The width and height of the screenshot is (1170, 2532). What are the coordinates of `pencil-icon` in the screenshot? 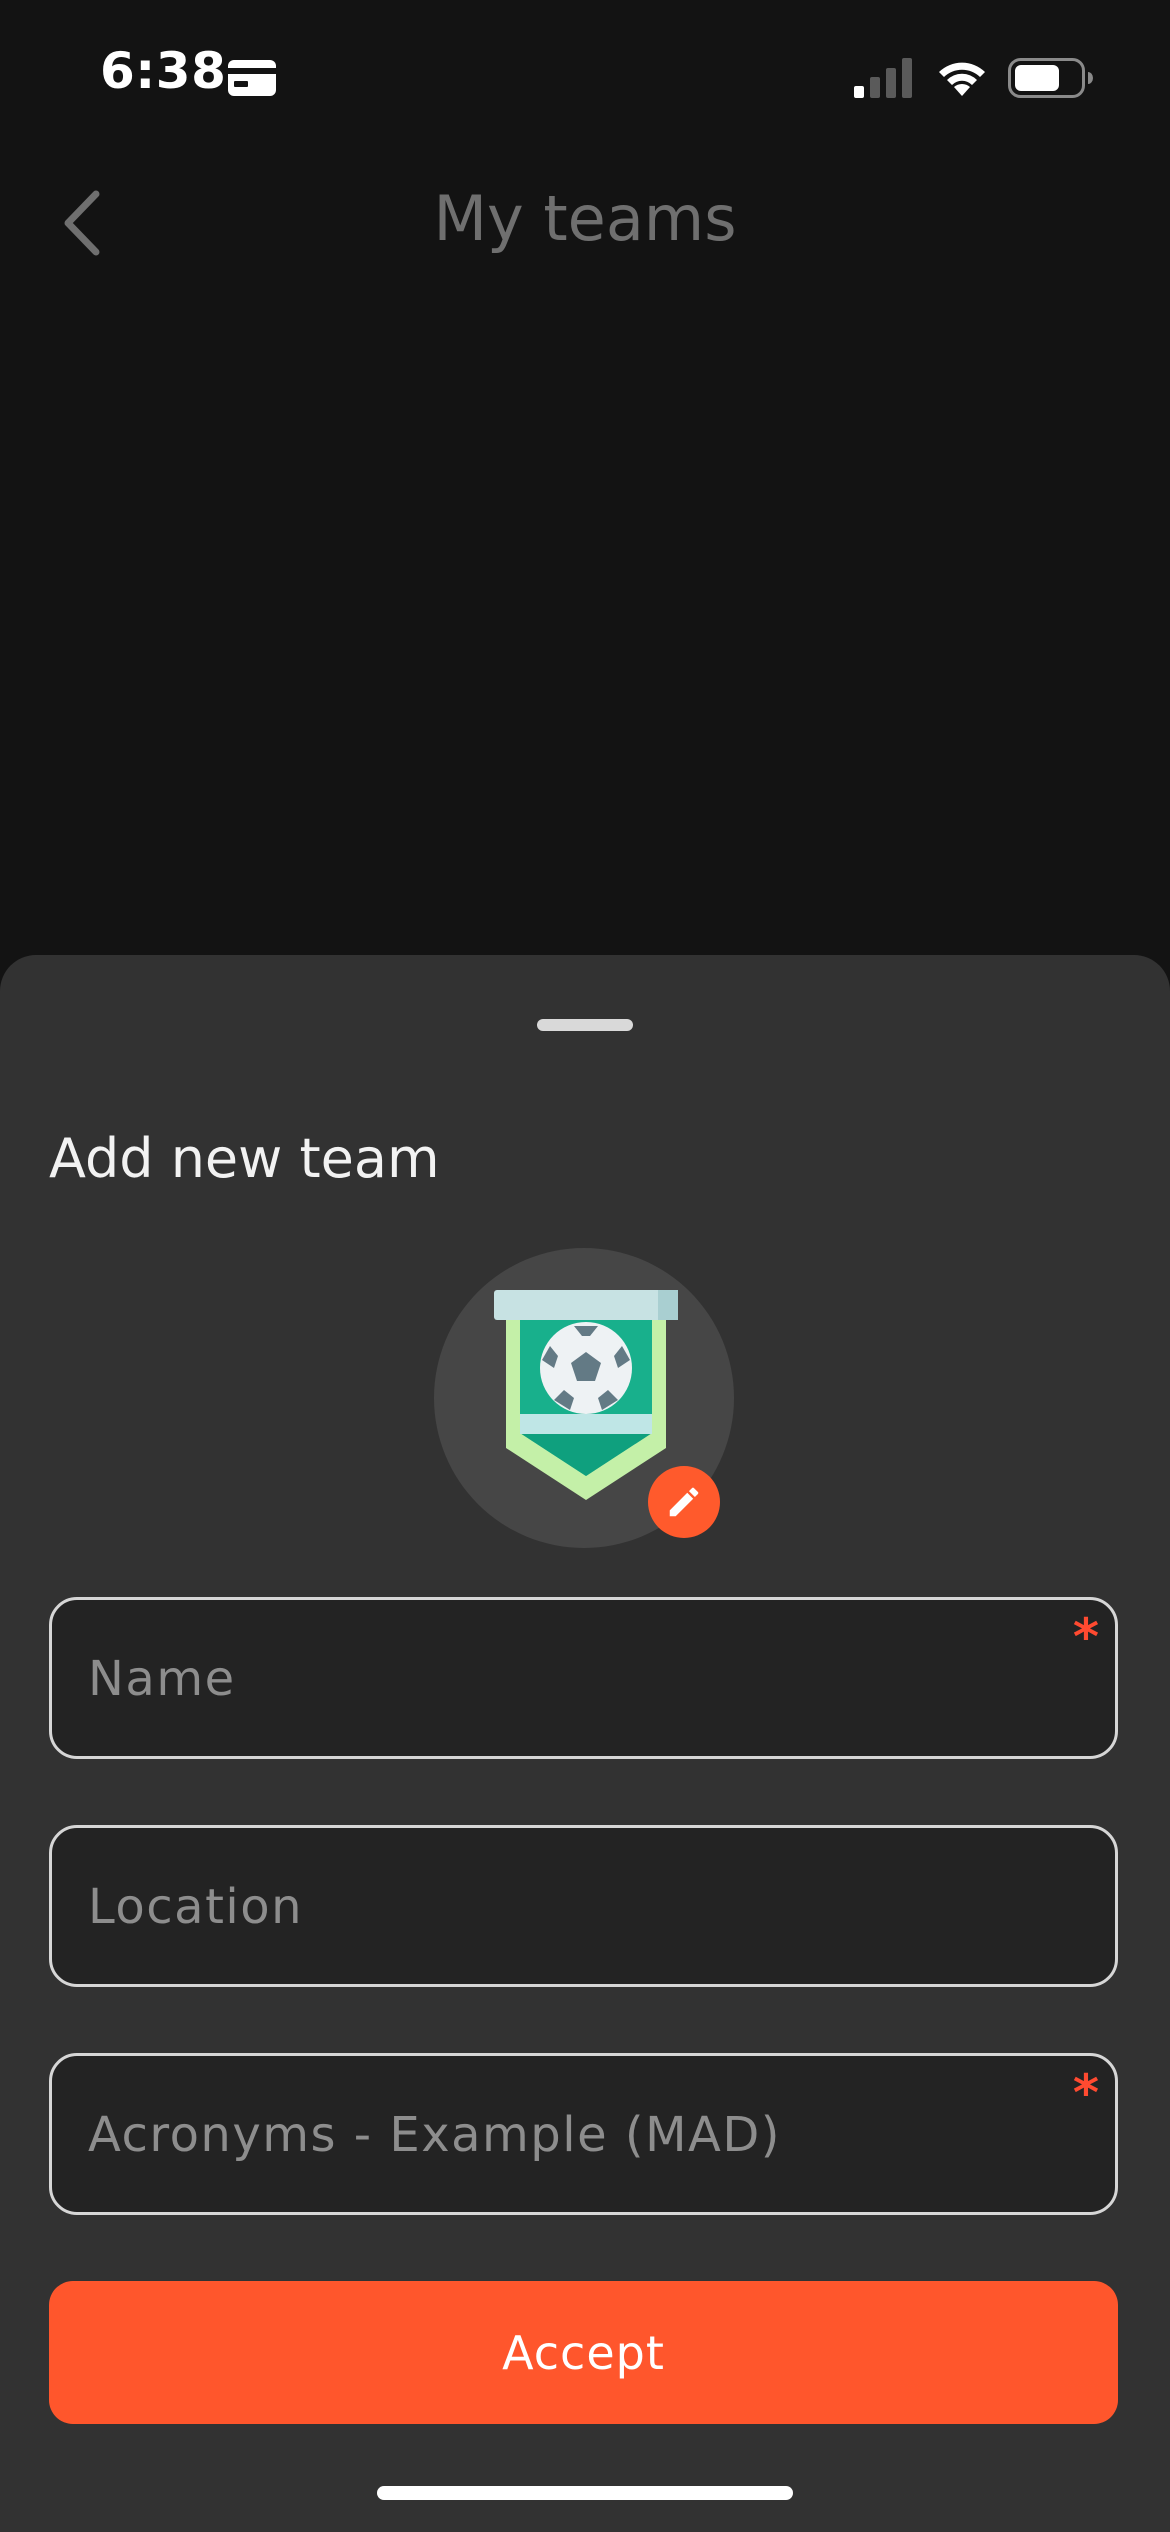 It's located at (684, 1502).